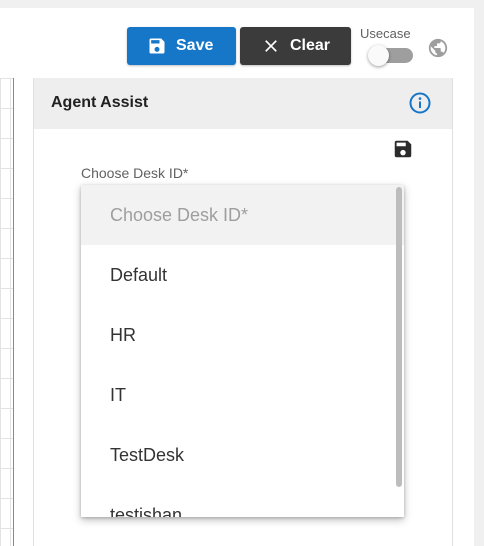 This screenshot has height=546, width=484. I want to click on save-button: Save, so click(181, 46).